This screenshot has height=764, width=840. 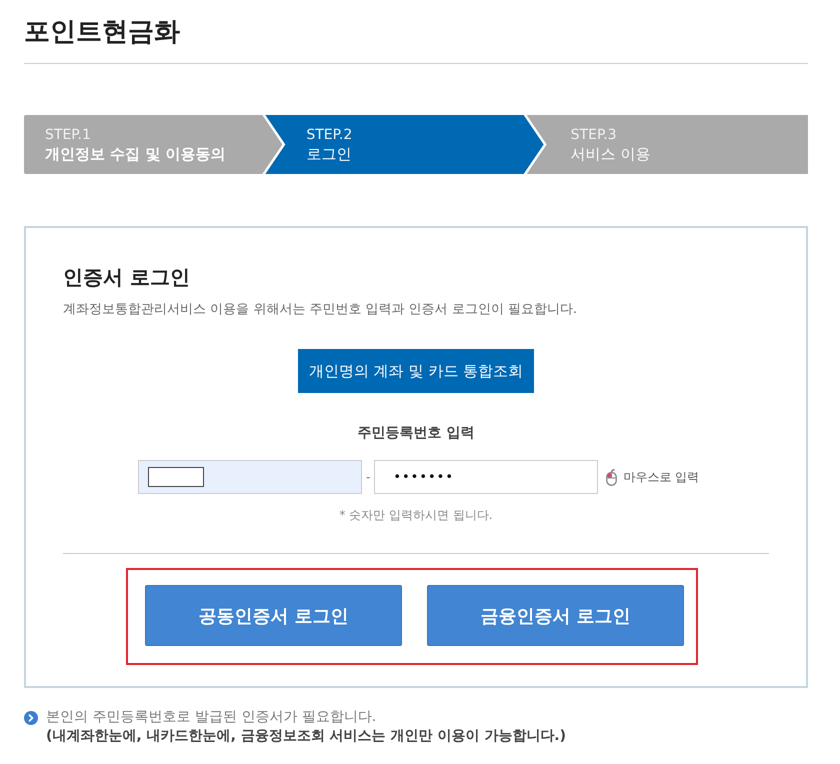 I want to click on inner-input-box, so click(x=176, y=477).